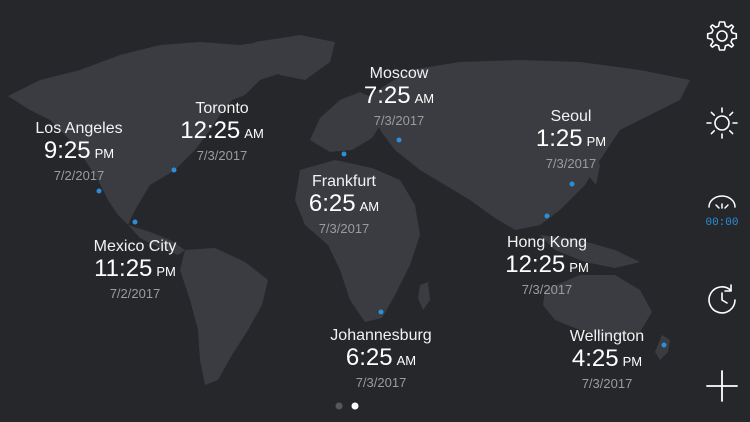 This screenshot has width=750, height=422. I want to click on city-clock-wellington: Wellington 4:25 PM 7/3/2017, so click(607, 359).